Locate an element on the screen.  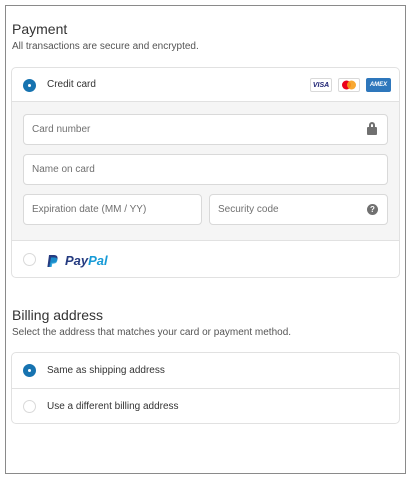
security-code-input is located at coordinates (292, 209).